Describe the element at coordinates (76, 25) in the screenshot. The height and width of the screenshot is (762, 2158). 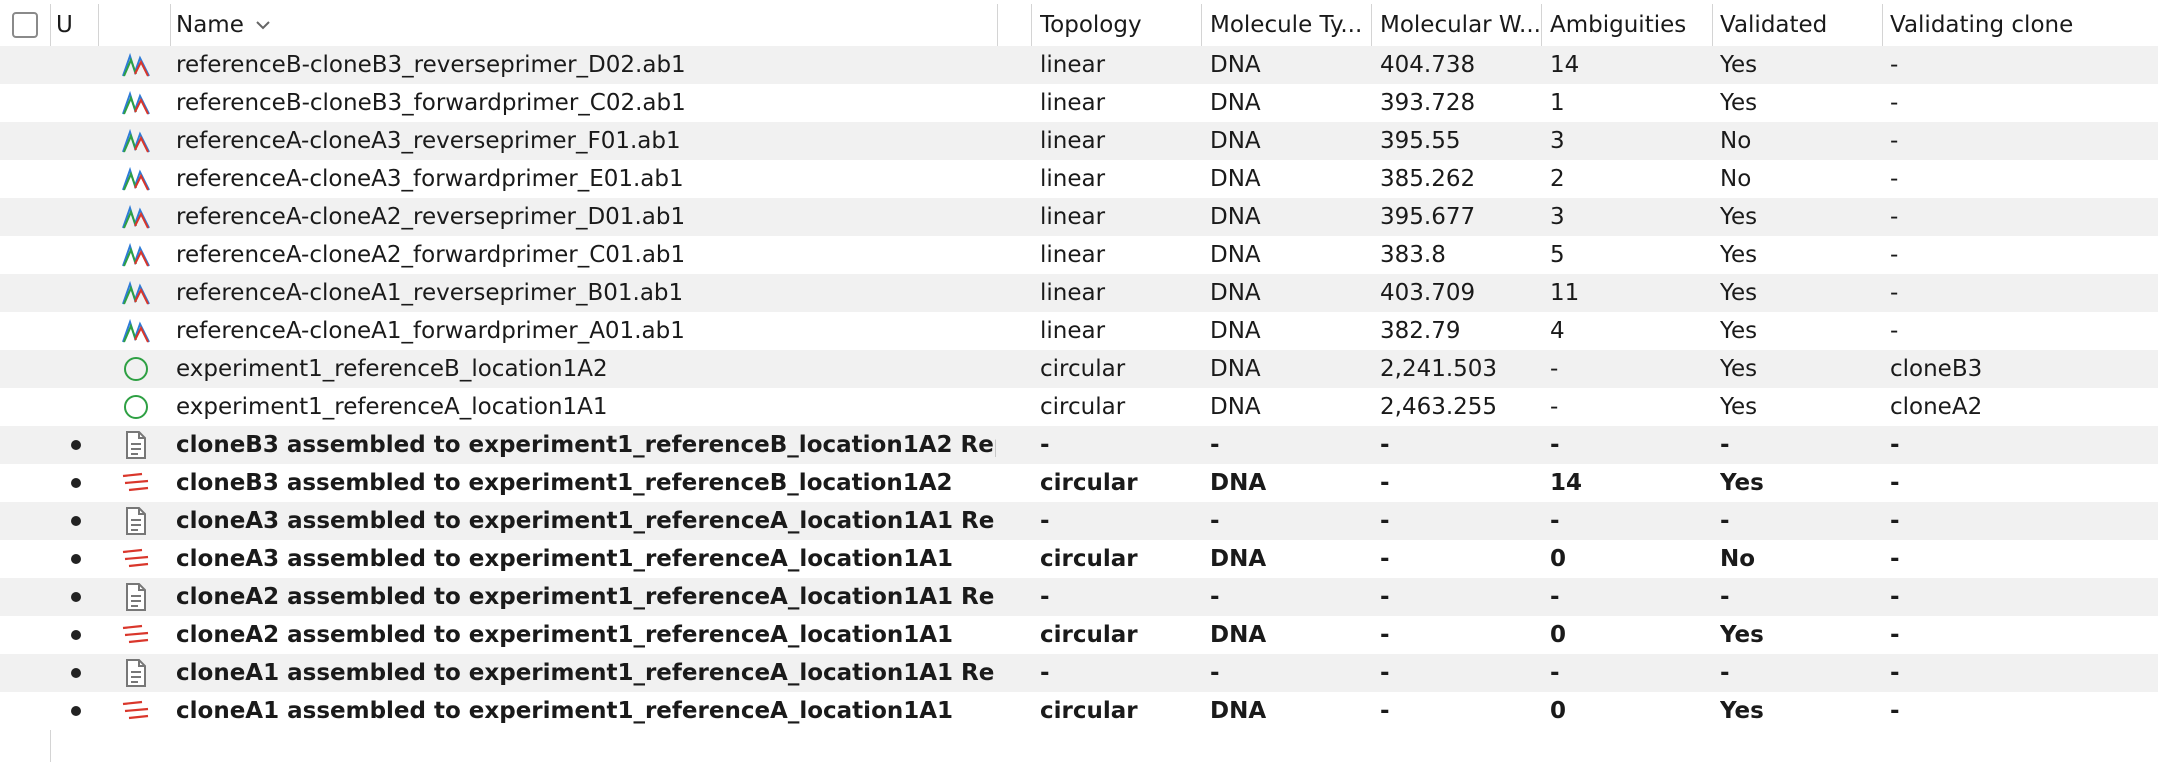
I see `column-header-u: U` at that location.